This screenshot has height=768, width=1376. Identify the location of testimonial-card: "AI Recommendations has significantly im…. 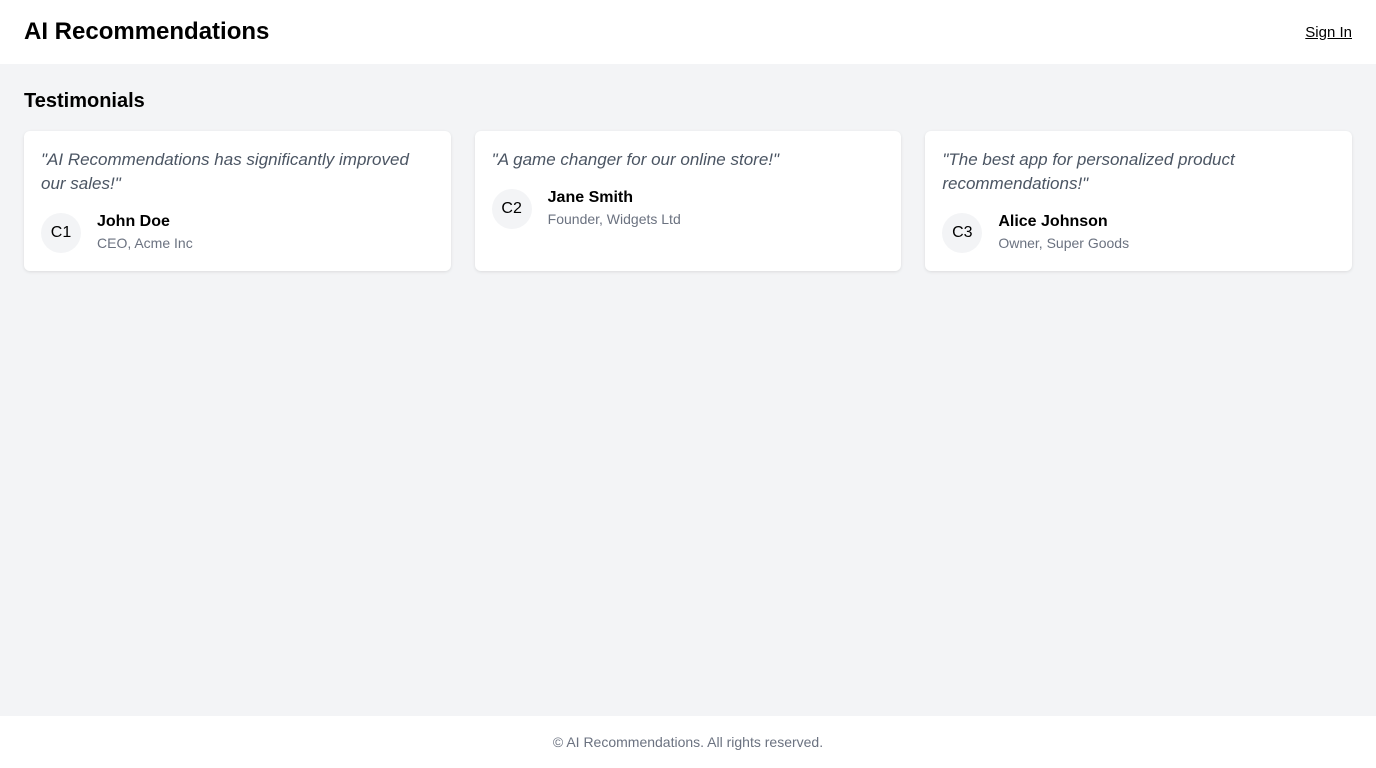
(237, 201).